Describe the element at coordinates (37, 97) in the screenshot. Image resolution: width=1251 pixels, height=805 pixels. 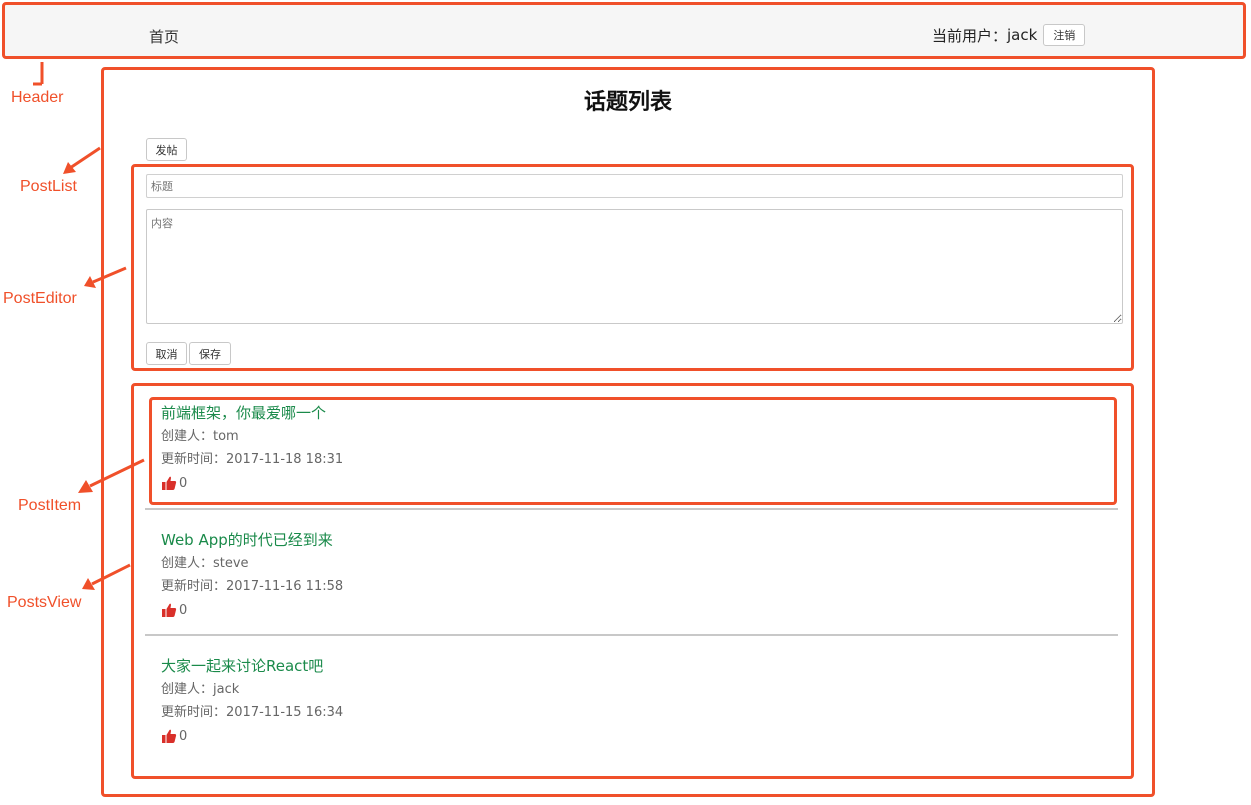
I see `annotation-header-label: Header` at that location.